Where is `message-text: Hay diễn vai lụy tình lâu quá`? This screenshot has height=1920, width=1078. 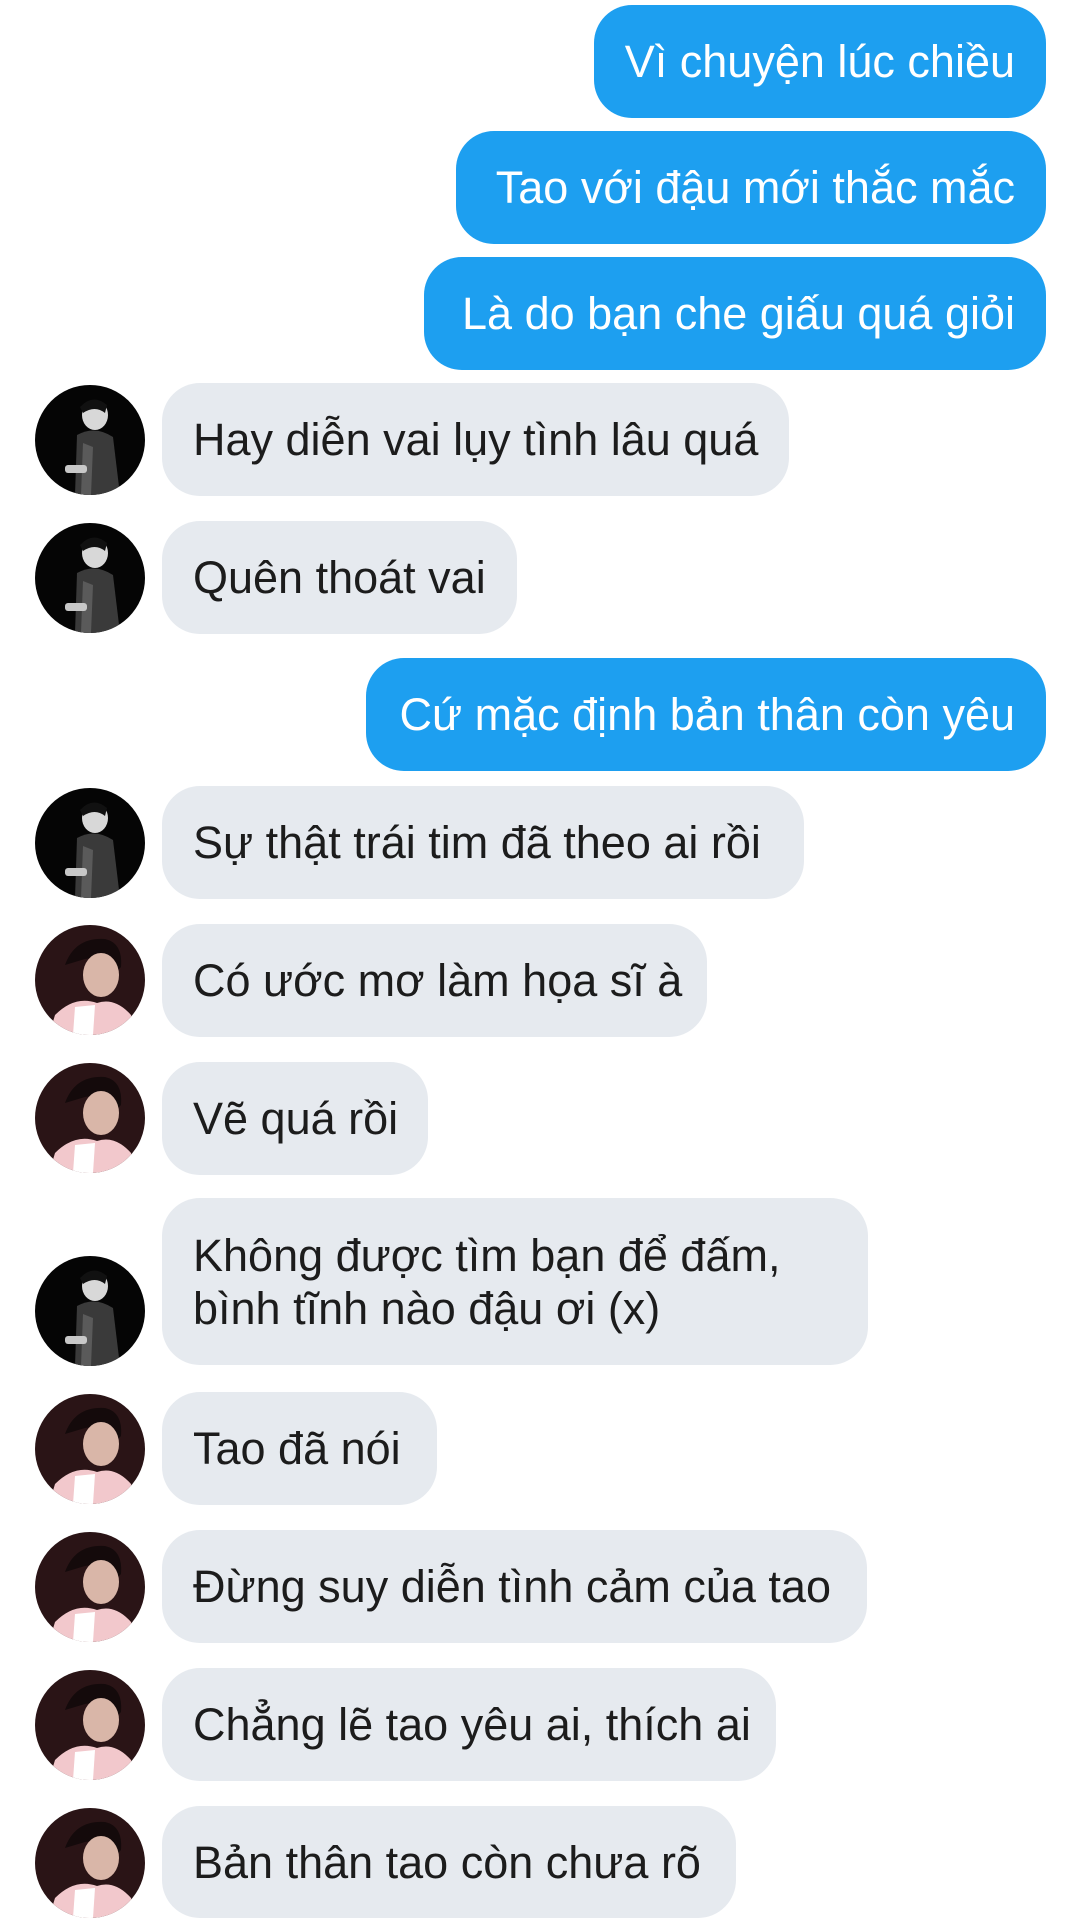
message-text: Hay diễn vai lụy tình lâu quá is located at coordinates (476, 439).